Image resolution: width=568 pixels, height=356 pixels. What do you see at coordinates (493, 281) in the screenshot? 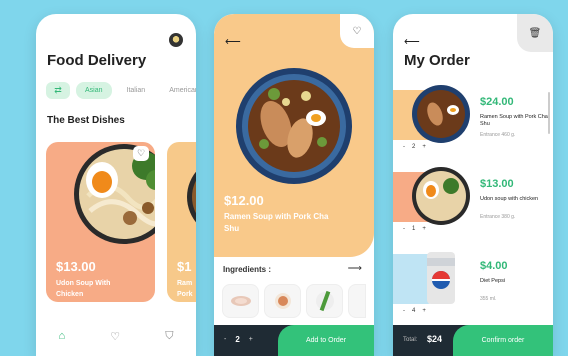
I see `item-name: Diet Pepsi` at bounding box center [493, 281].